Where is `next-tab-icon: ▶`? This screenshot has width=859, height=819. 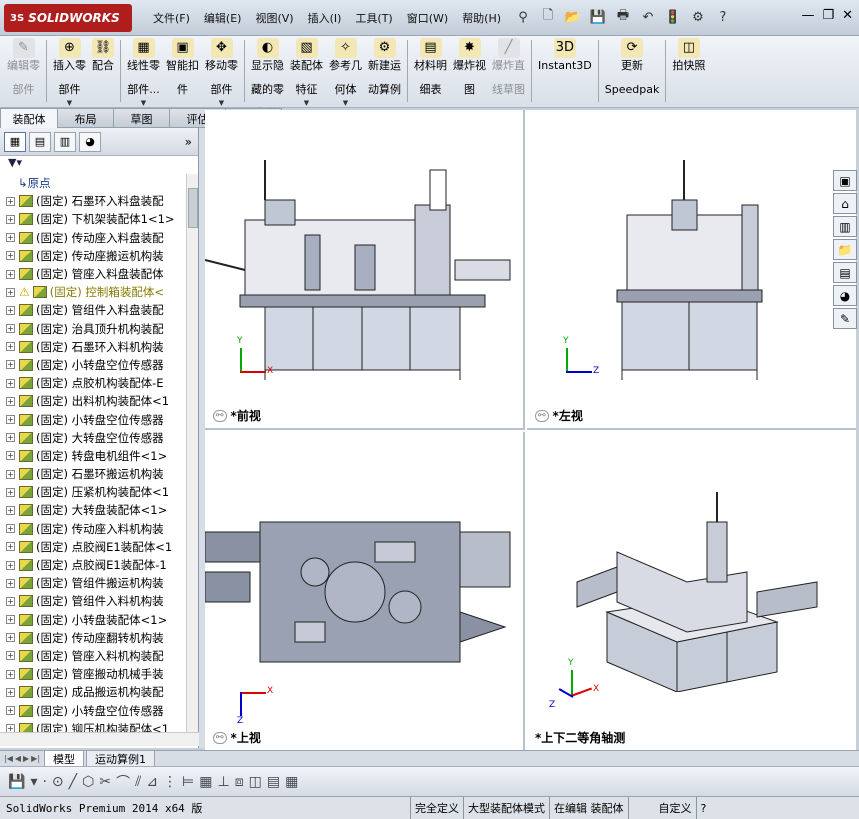
next-tab-icon: ▶ is located at coordinates (26, 758).